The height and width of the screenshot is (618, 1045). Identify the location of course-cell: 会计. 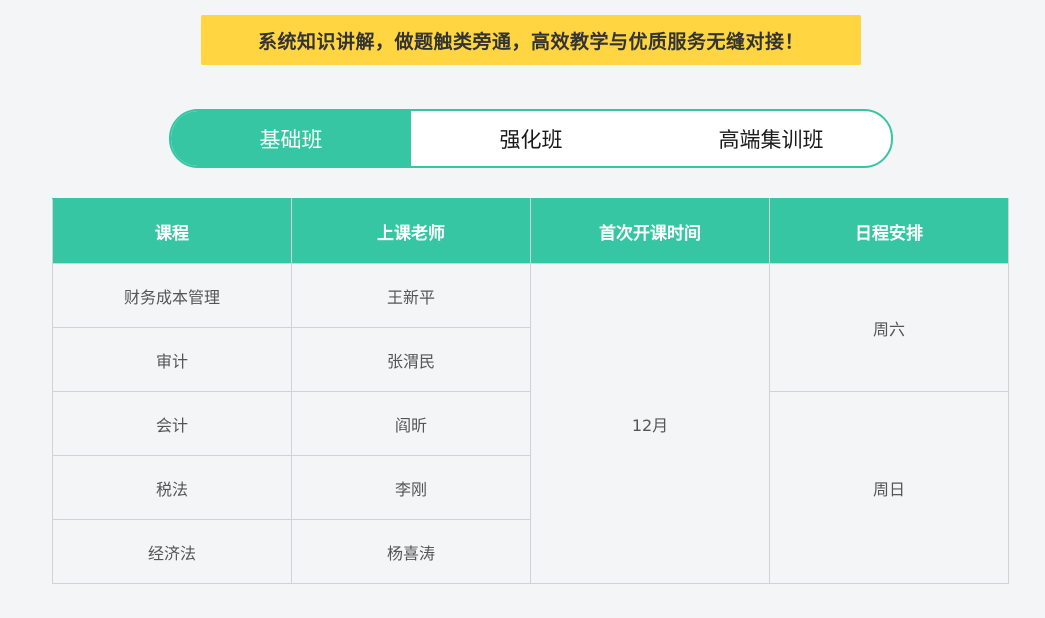
(172, 423).